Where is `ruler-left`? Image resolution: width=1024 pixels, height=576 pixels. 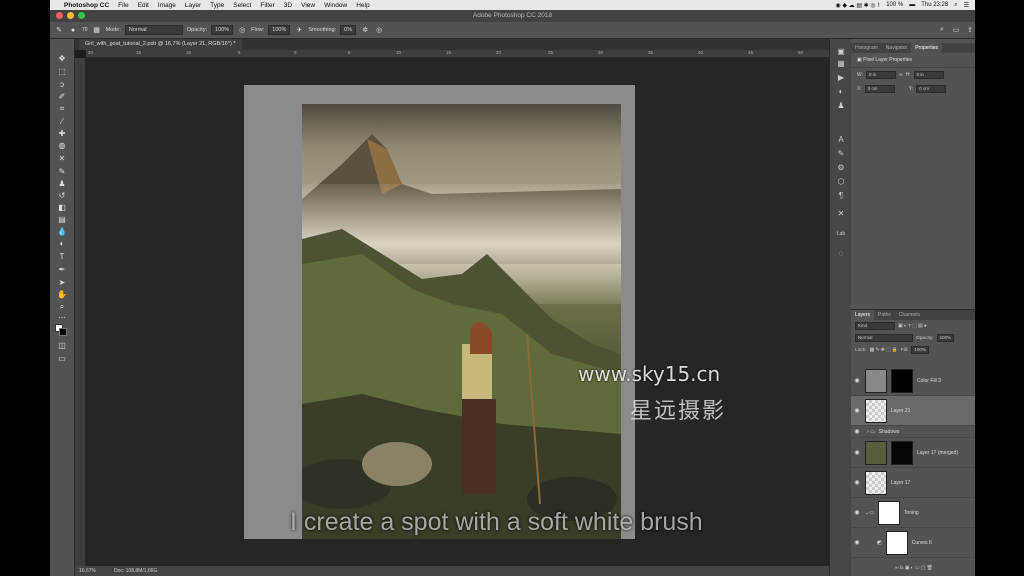 ruler-left is located at coordinates (80, 312).